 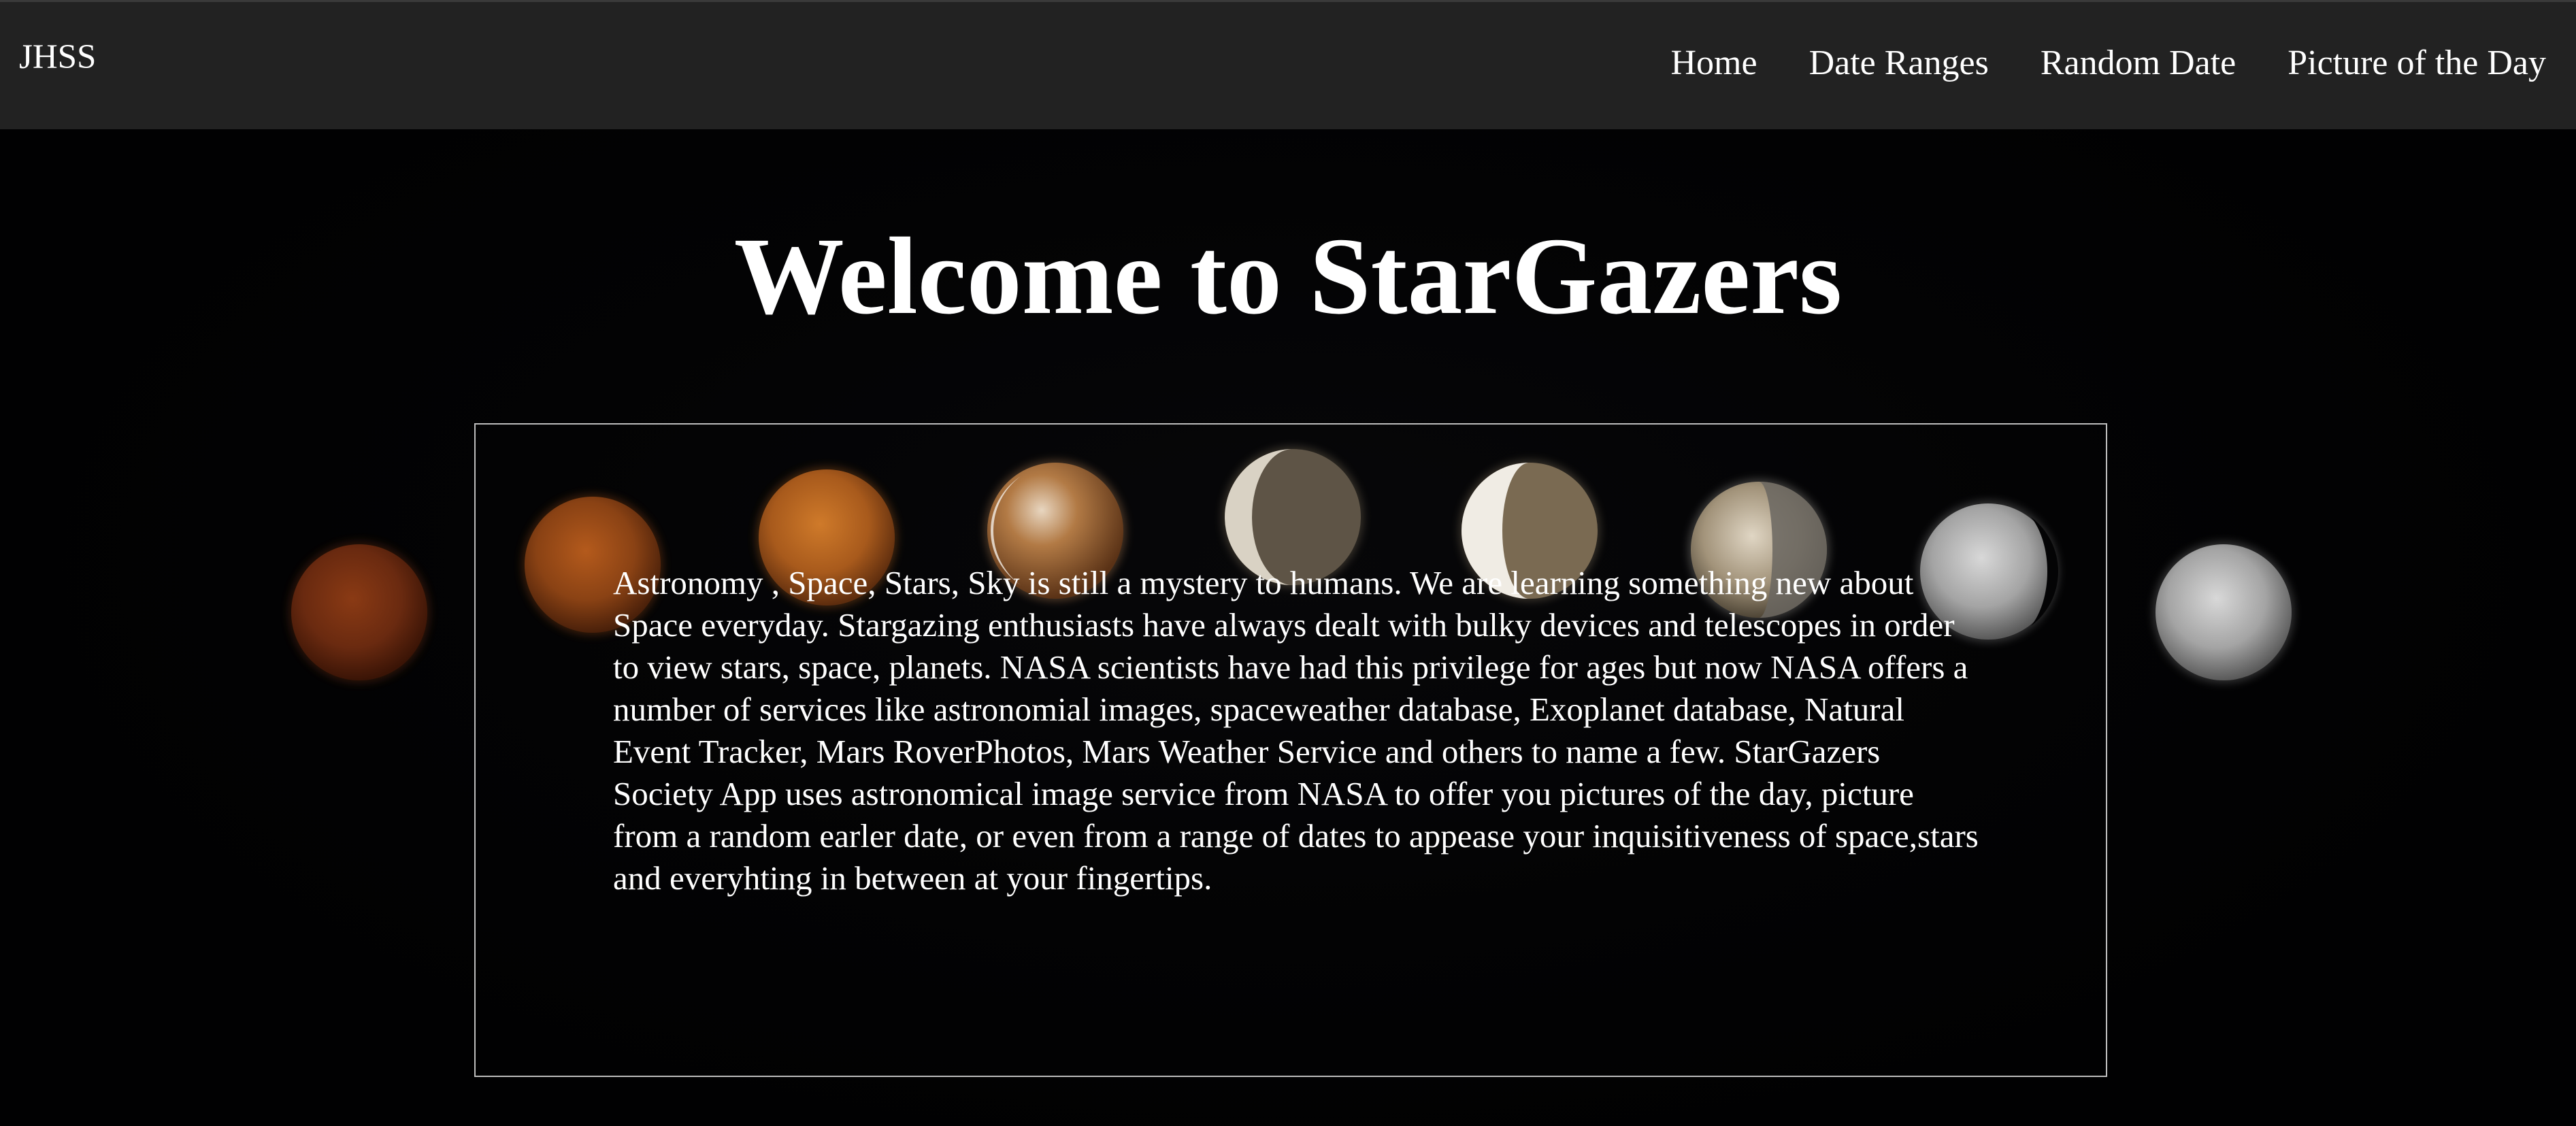 I want to click on brand-link: JHSS, so click(x=57, y=57).